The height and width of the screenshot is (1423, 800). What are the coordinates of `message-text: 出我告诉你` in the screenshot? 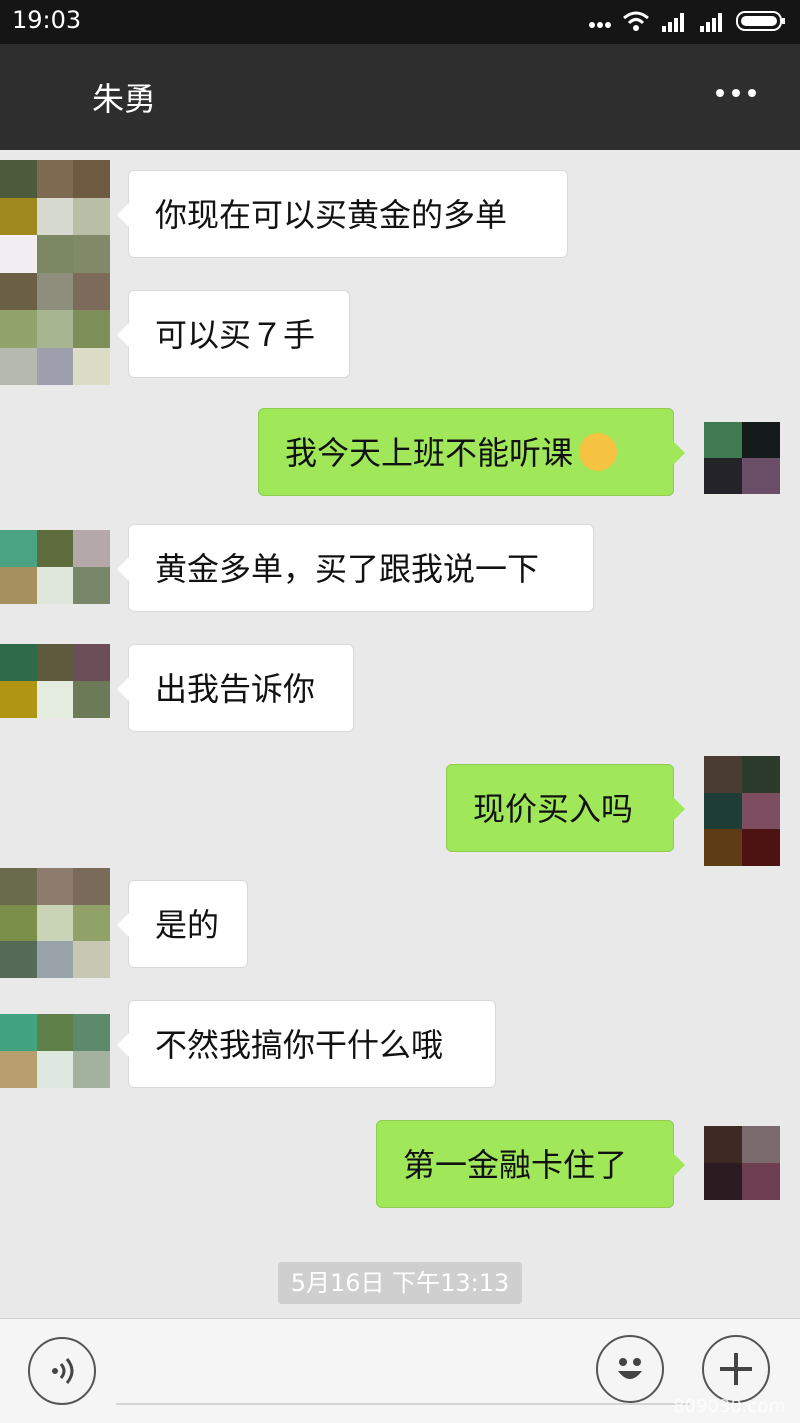 It's located at (235, 689).